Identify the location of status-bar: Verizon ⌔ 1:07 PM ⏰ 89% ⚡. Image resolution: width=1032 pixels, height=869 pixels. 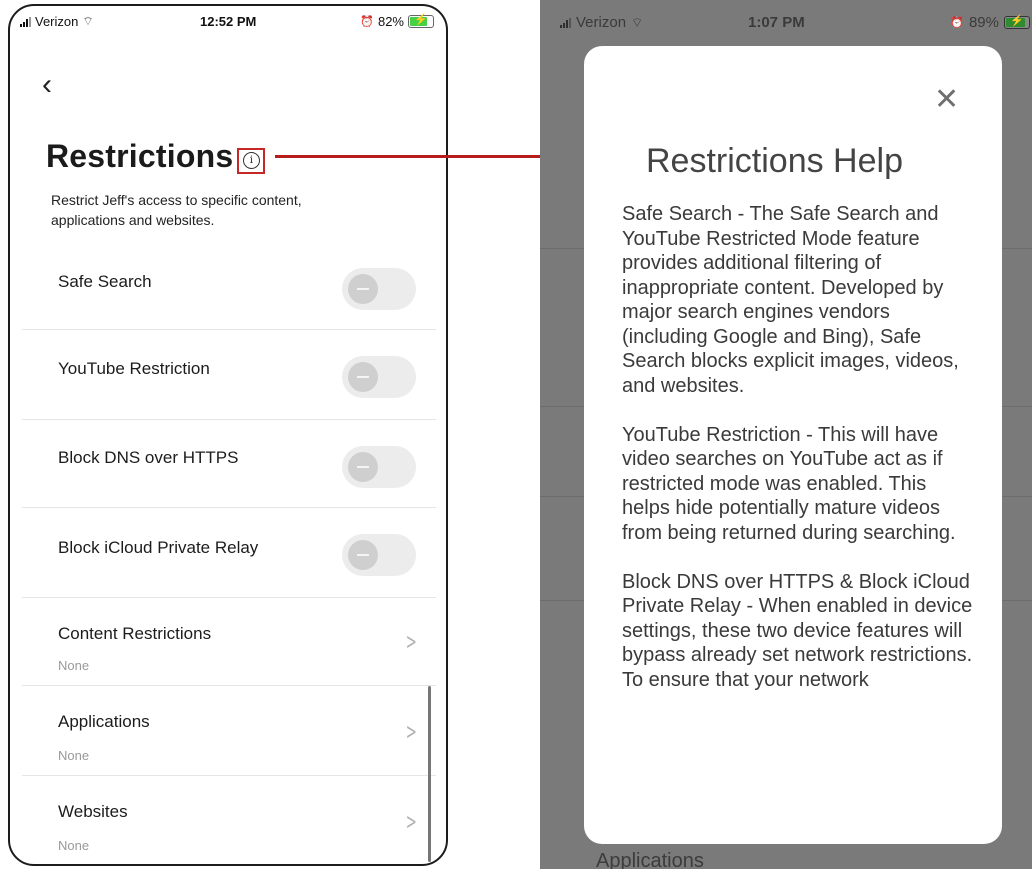
(786, 20).